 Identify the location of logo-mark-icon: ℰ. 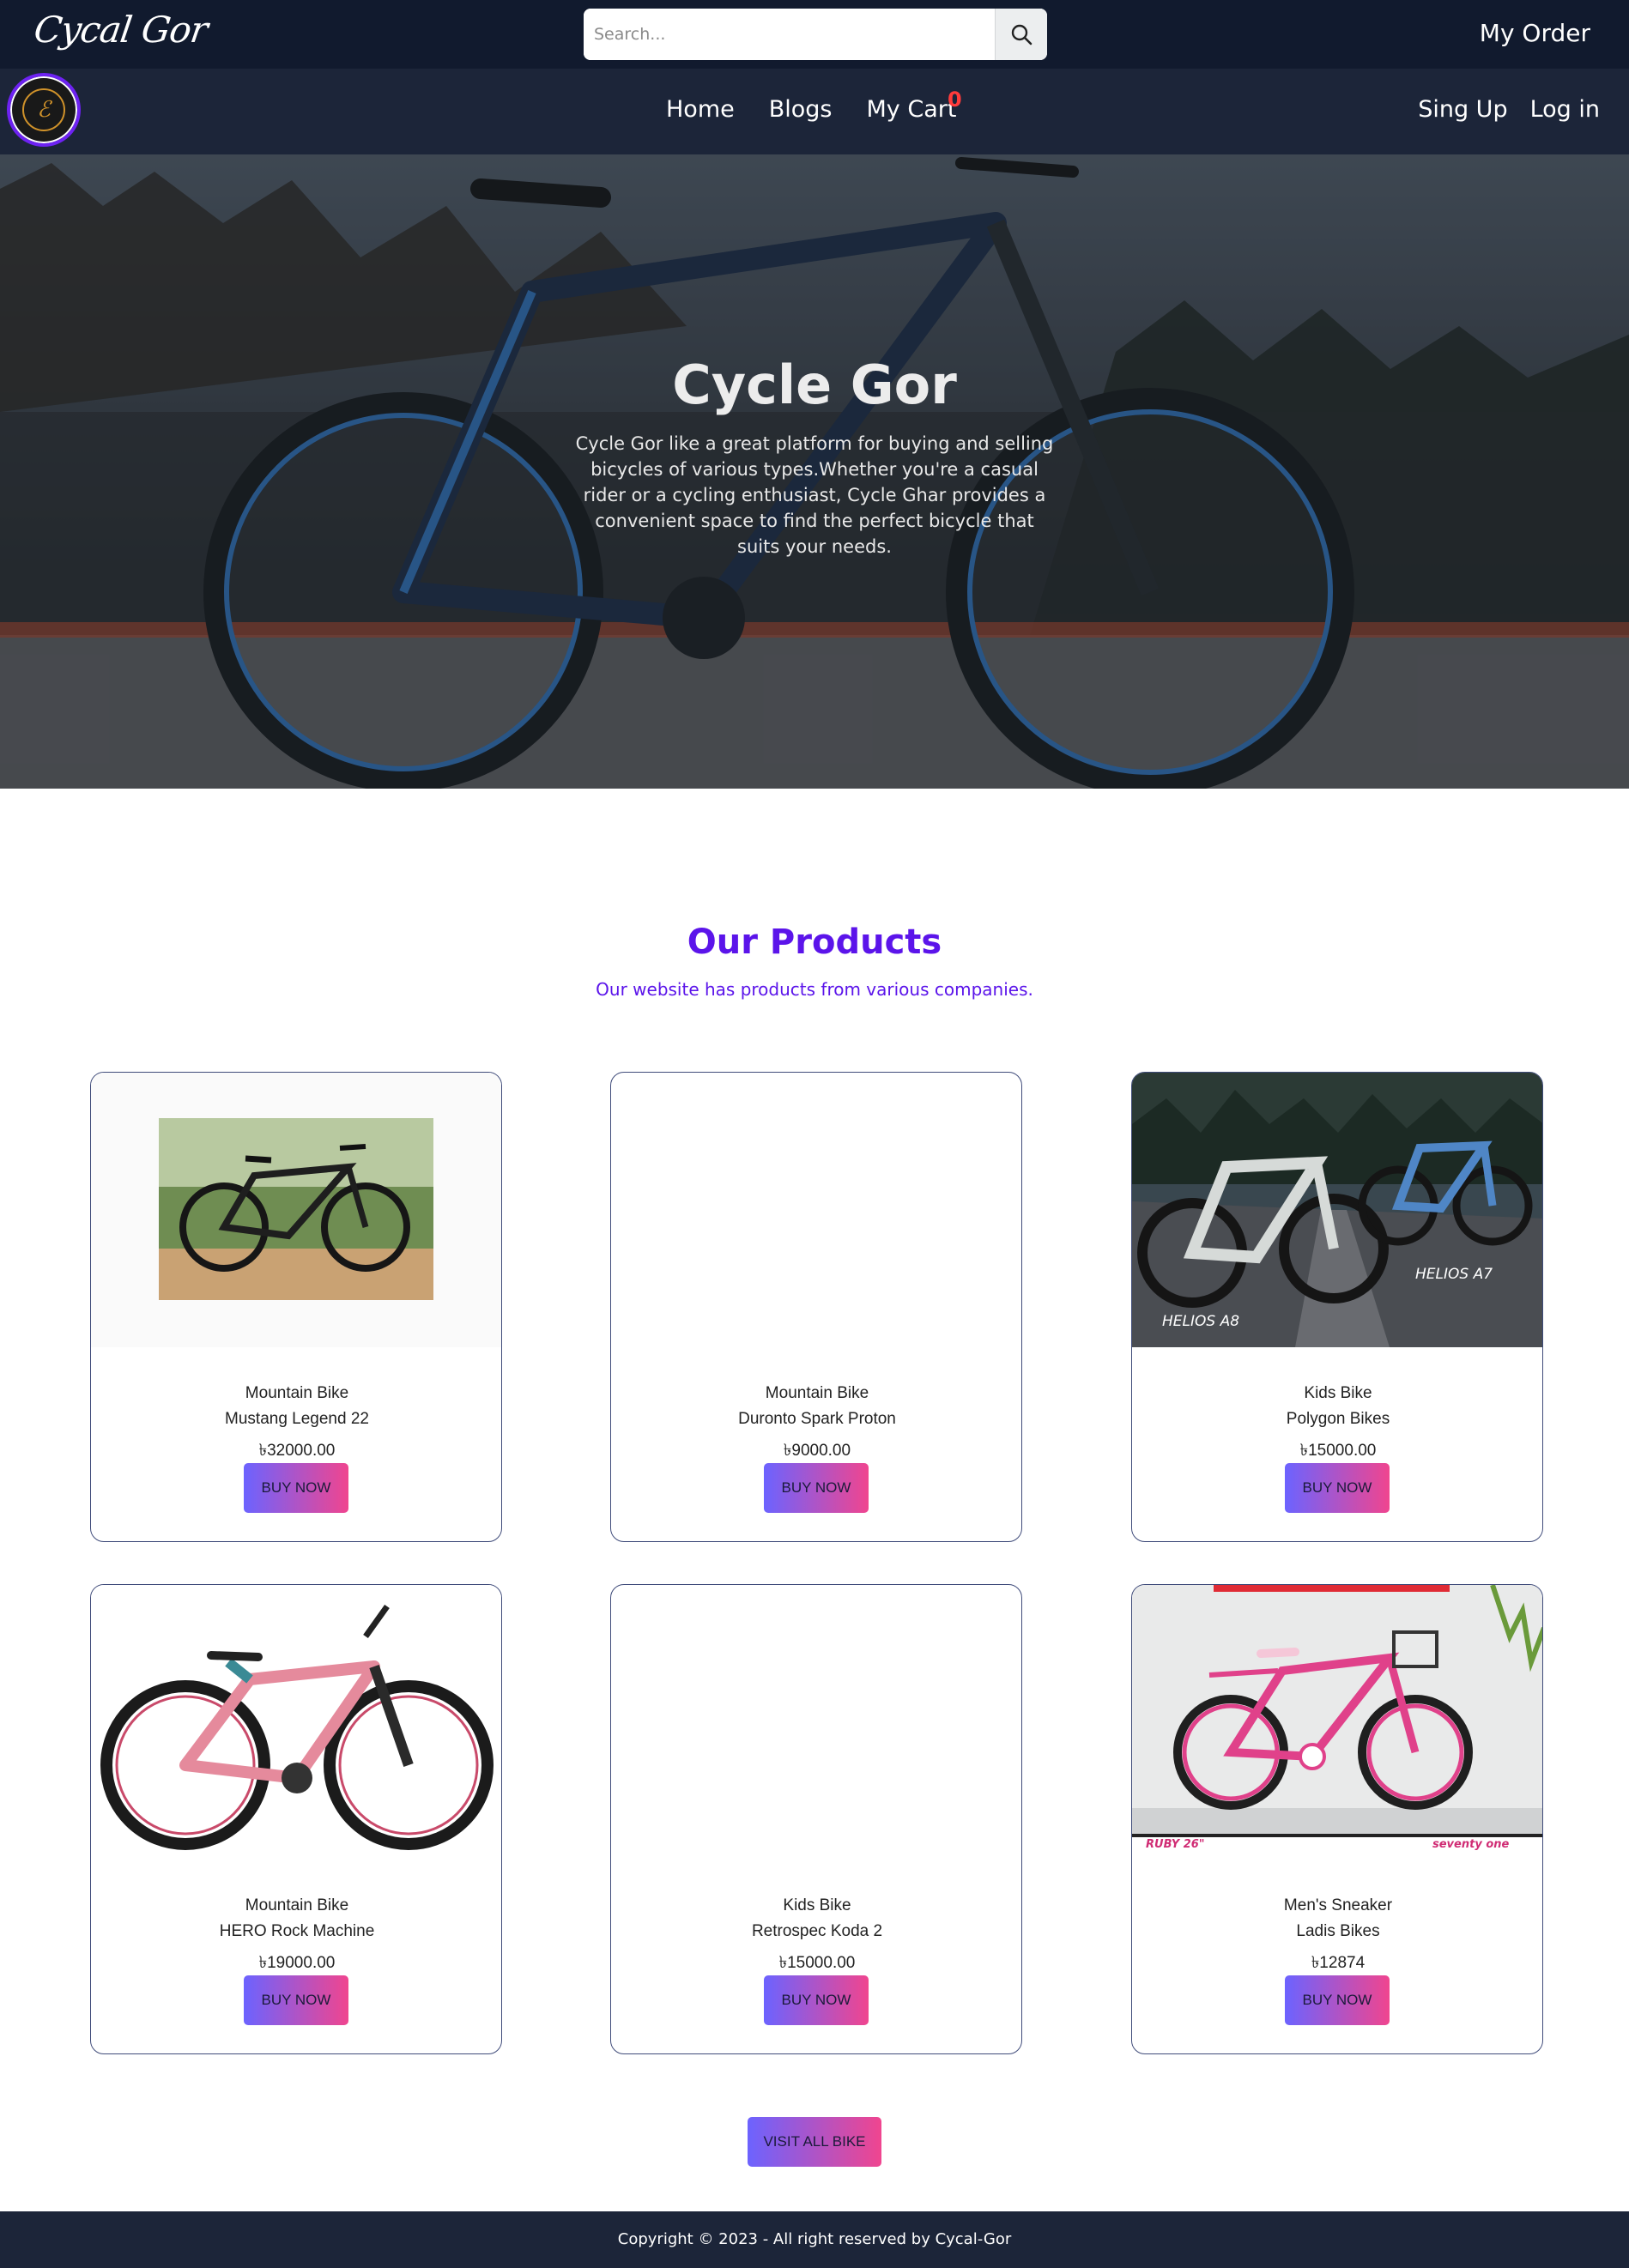
(43, 109).